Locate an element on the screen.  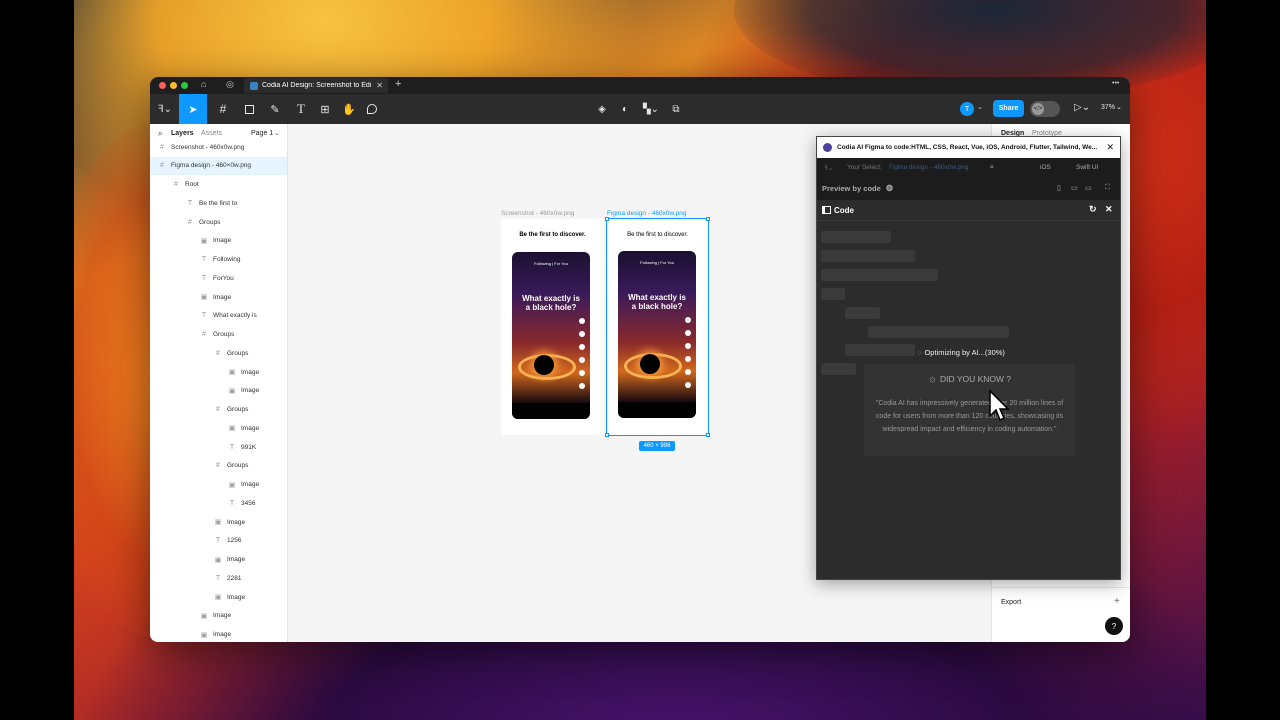
tab-layers: Layers is located at coordinates (182, 133).